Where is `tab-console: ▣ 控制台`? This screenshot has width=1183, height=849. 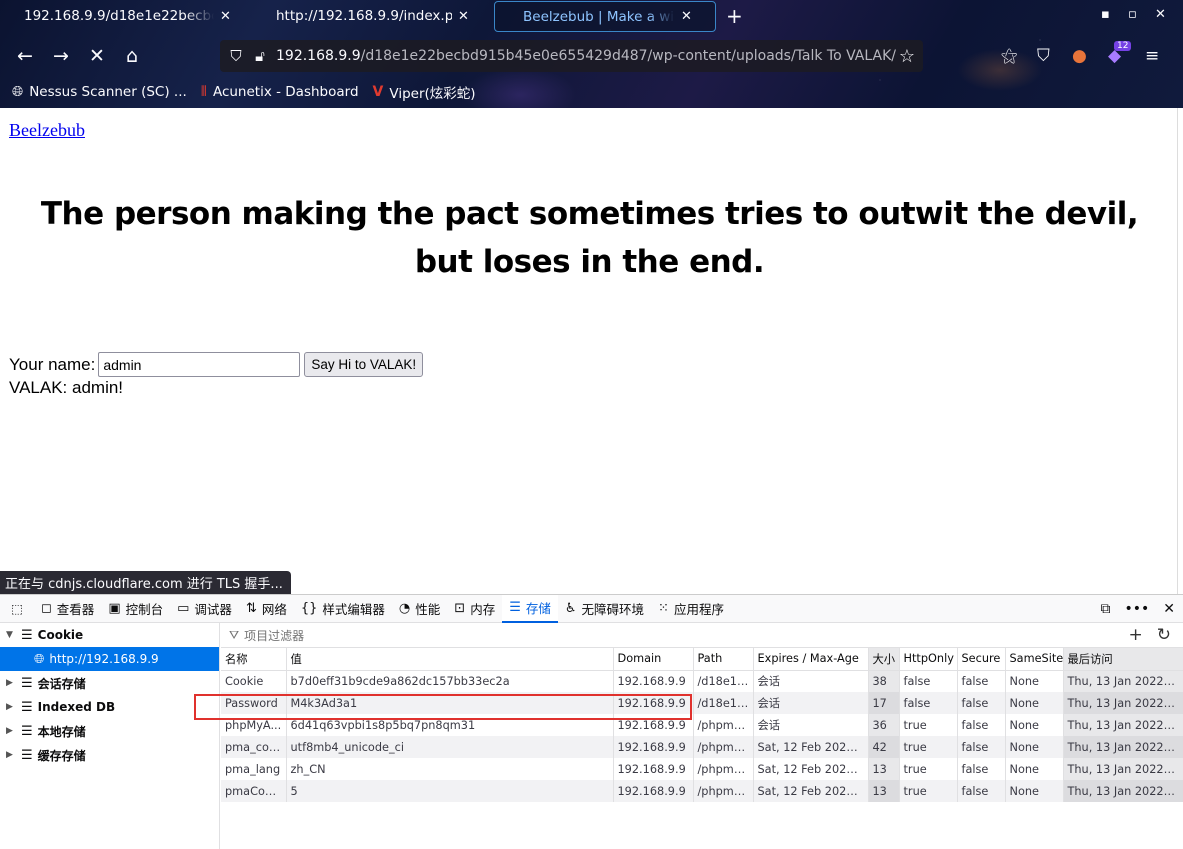
tab-console: ▣ 控制台 is located at coordinates (135, 609).